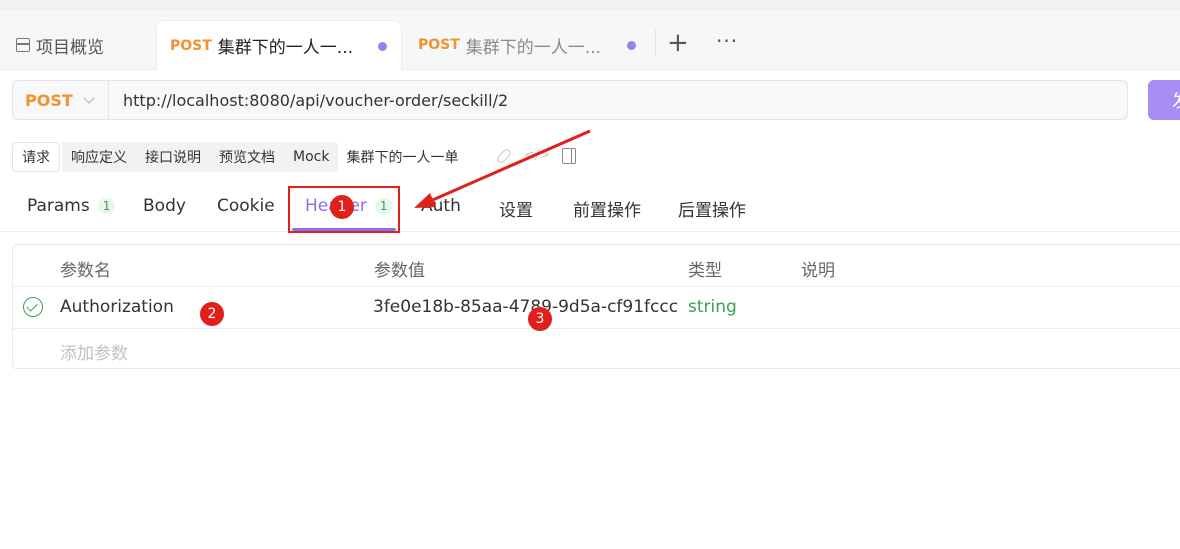  Describe the element at coordinates (425, 200) in the screenshot. I see `arrow-head` at that location.